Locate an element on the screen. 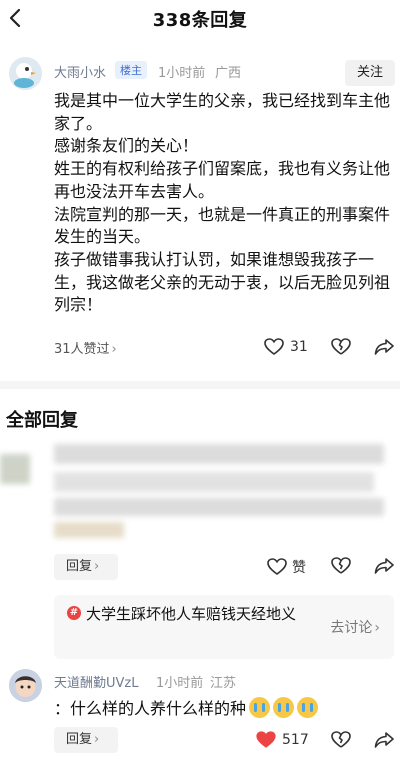 This screenshot has height=761, width=400. author-avatar is located at coordinates (25, 73).